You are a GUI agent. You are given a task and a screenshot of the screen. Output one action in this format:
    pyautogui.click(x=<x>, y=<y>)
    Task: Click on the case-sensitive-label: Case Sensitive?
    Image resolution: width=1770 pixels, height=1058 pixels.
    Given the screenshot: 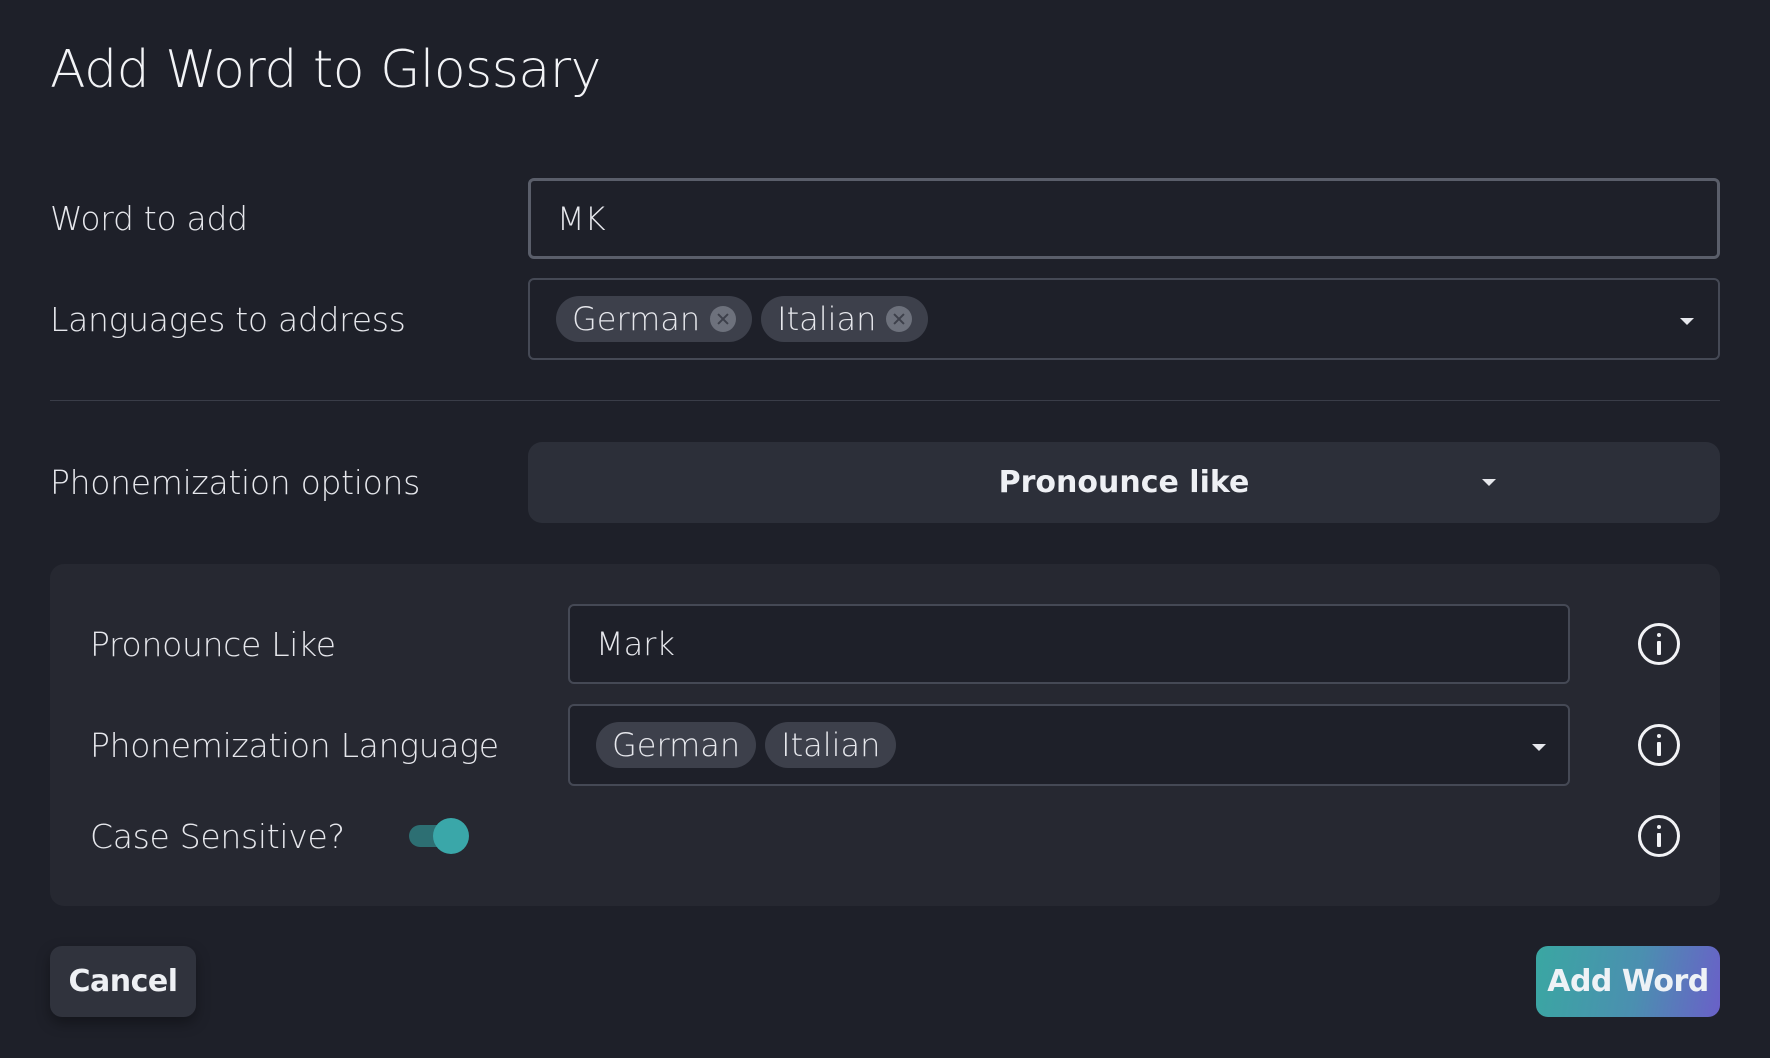 What is the action you would take?
    pyautogui.click(x=217, y=836)
    